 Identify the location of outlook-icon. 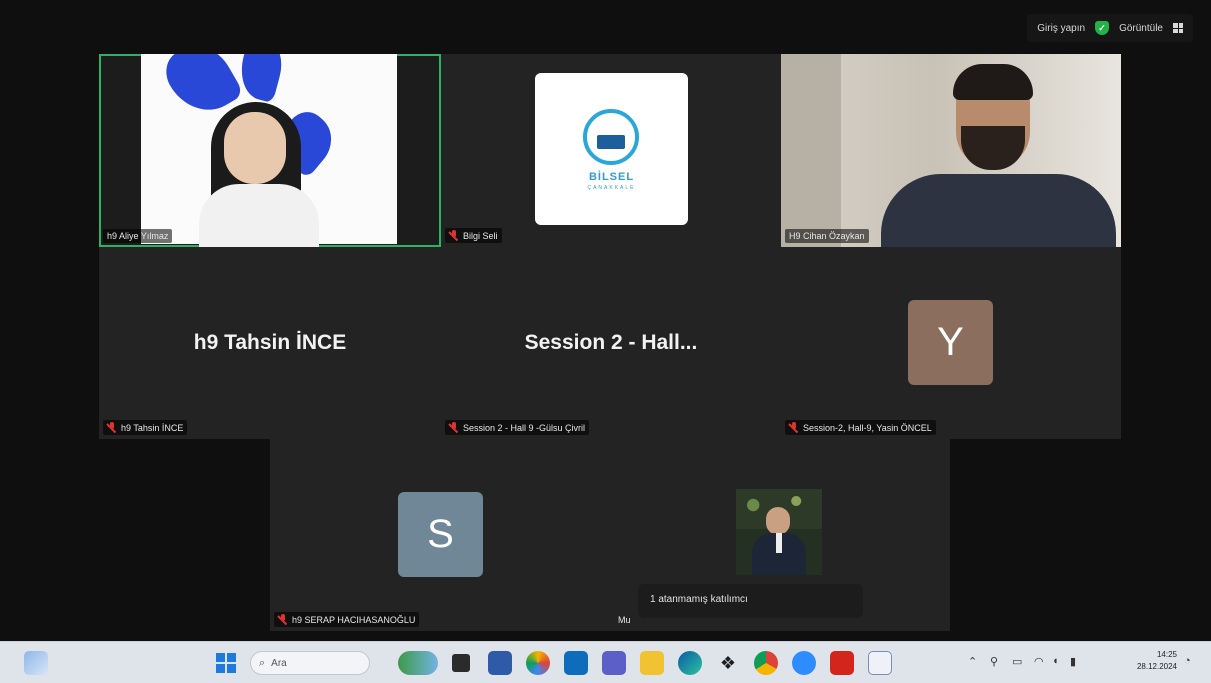
(576, 663).